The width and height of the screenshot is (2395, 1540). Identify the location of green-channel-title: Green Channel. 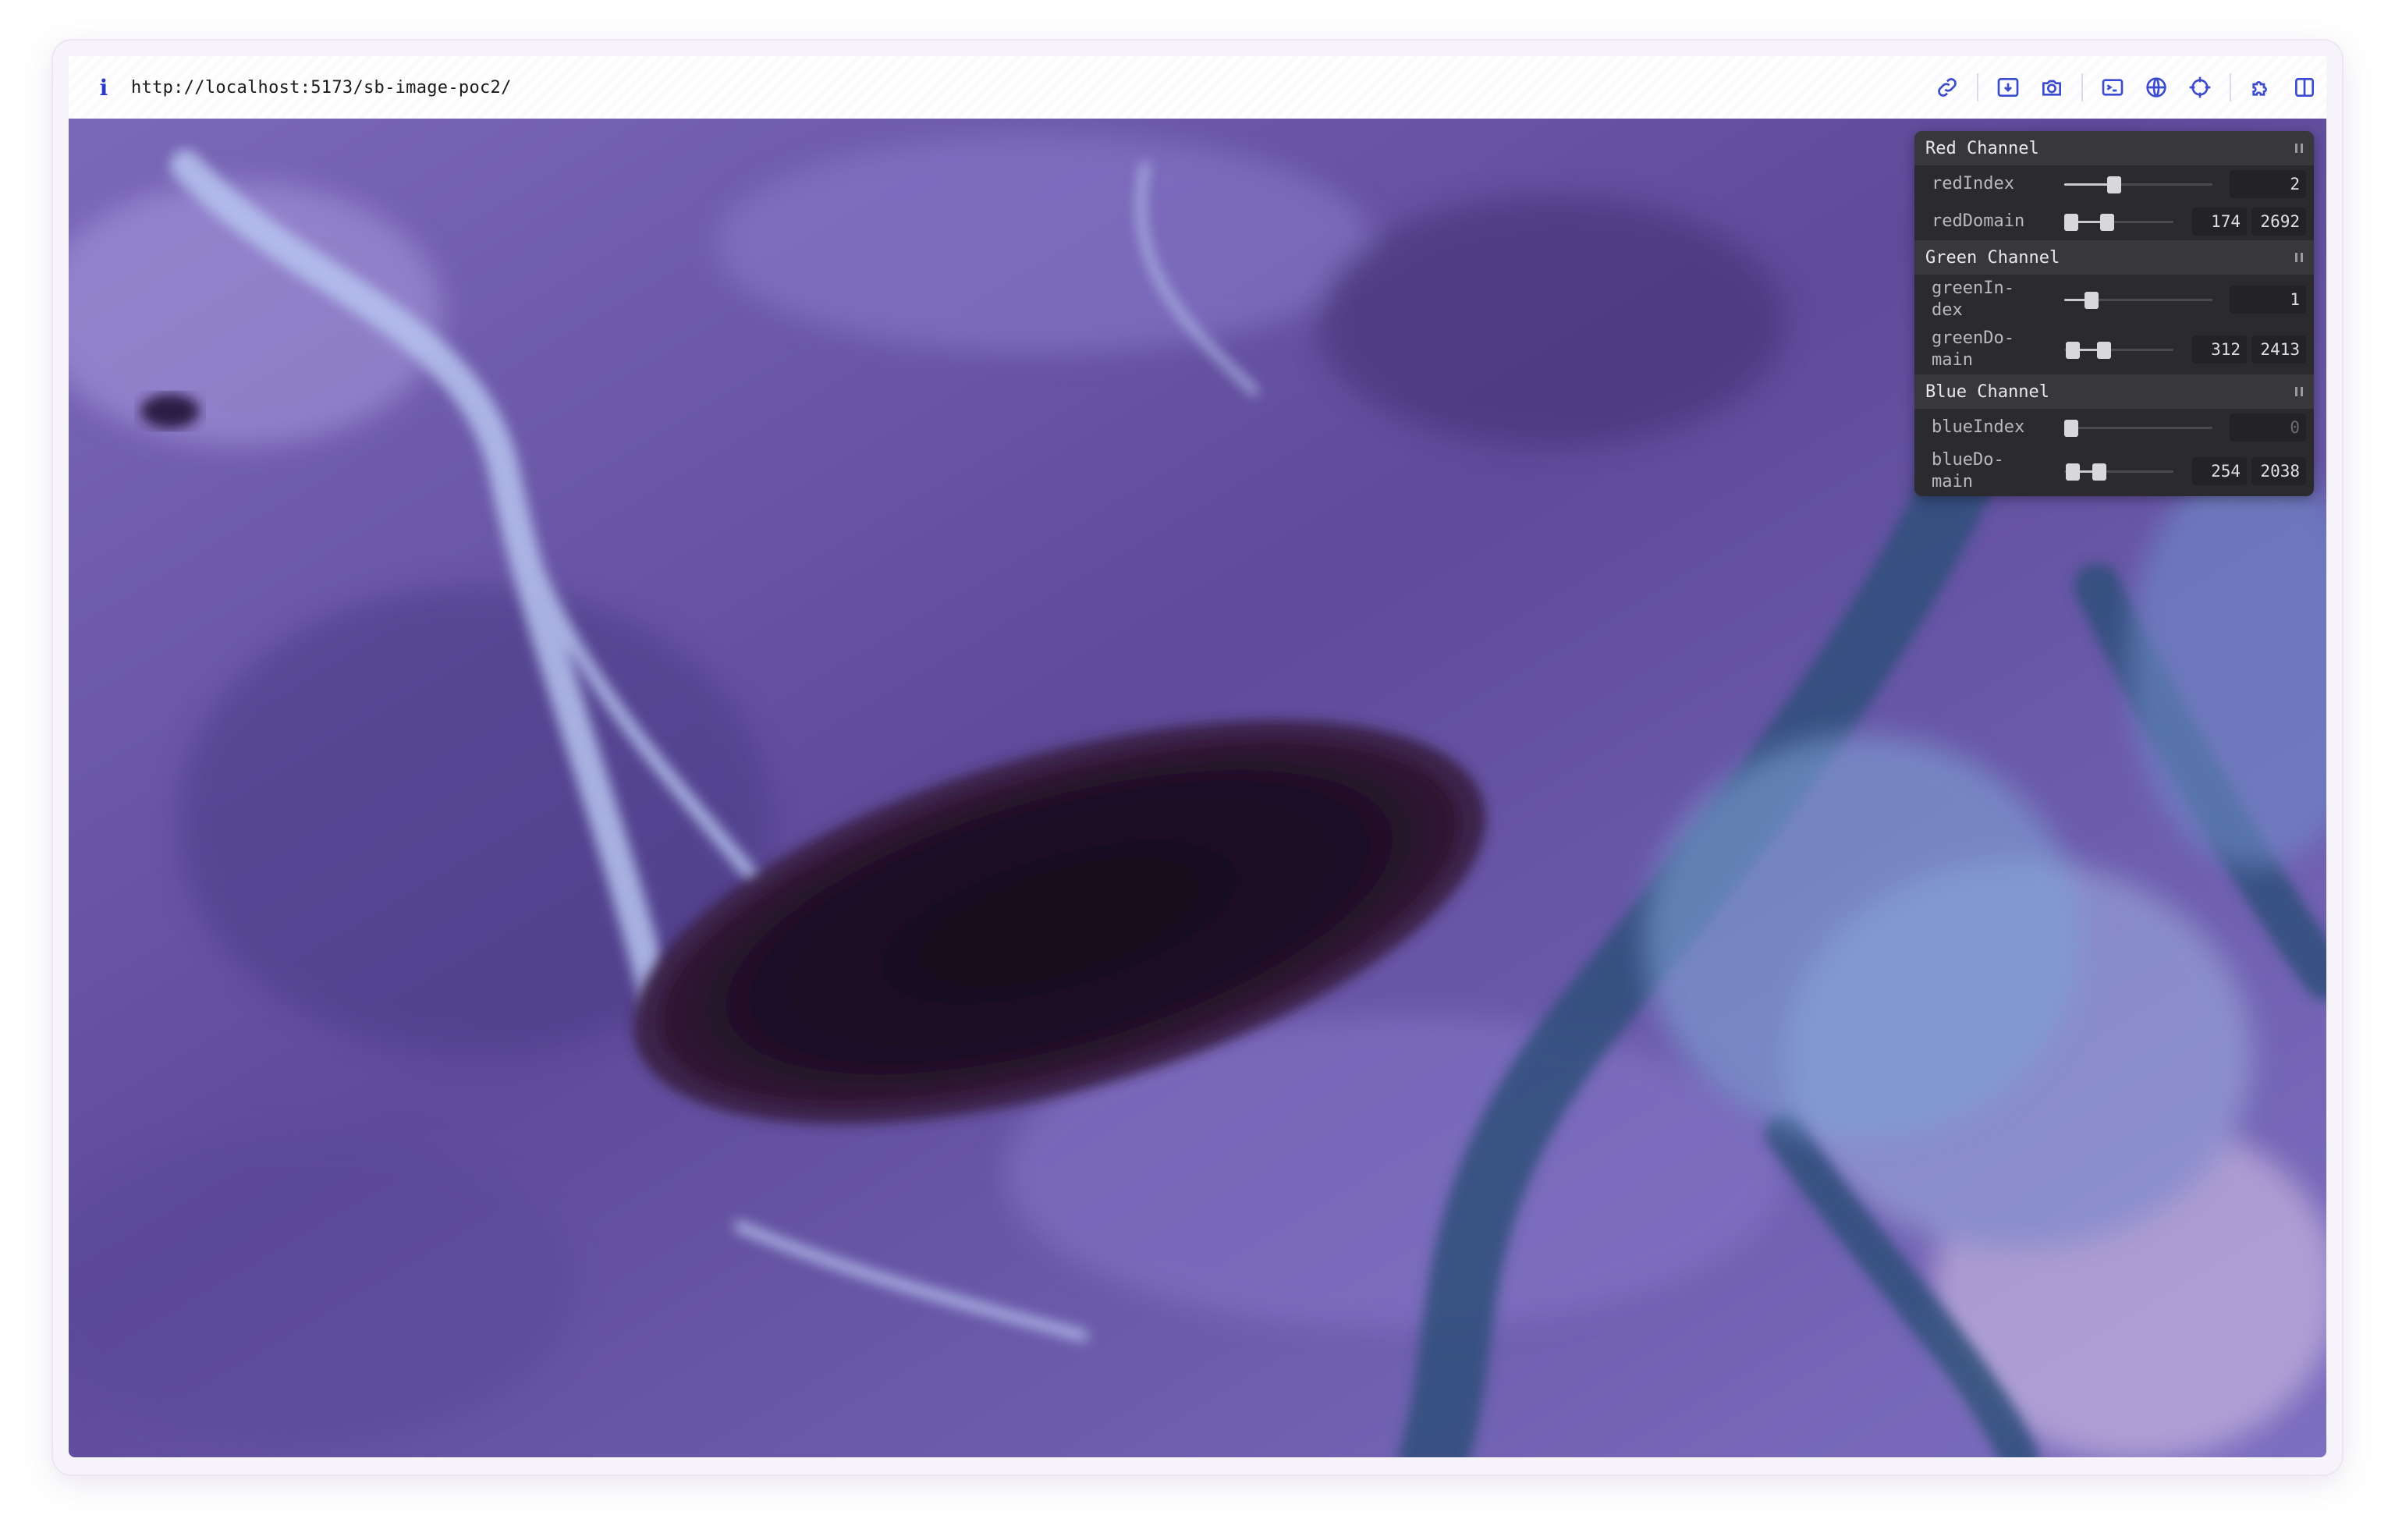
(1992, 257).